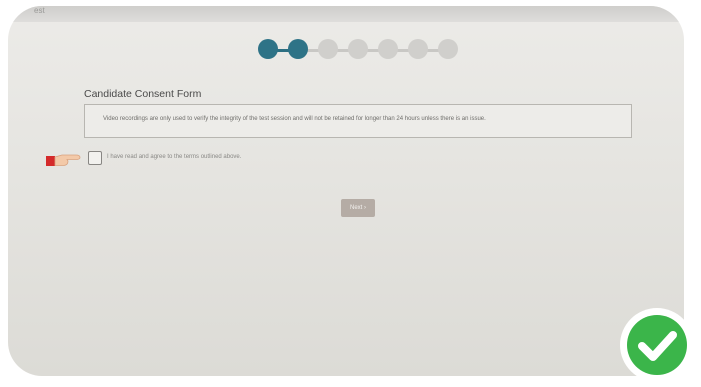 This screenshot has width=701, height=387. I want to click on next-button: Next ›, so click(358, 208).